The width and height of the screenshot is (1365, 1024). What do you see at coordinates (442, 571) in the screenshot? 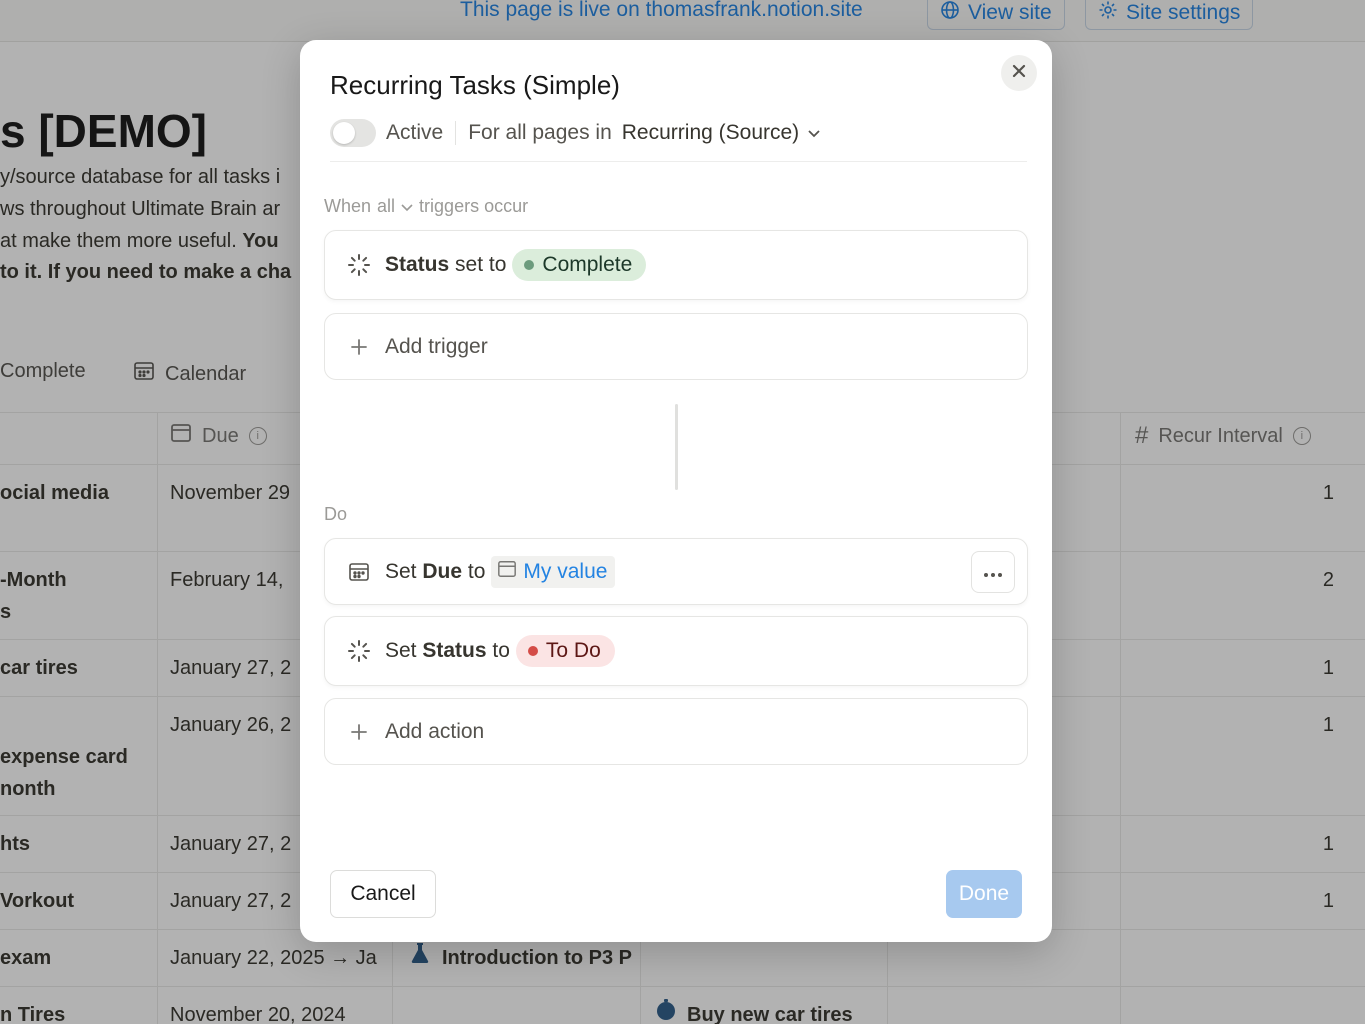
I see `action-property: Due` at bounding box center [442, 571].